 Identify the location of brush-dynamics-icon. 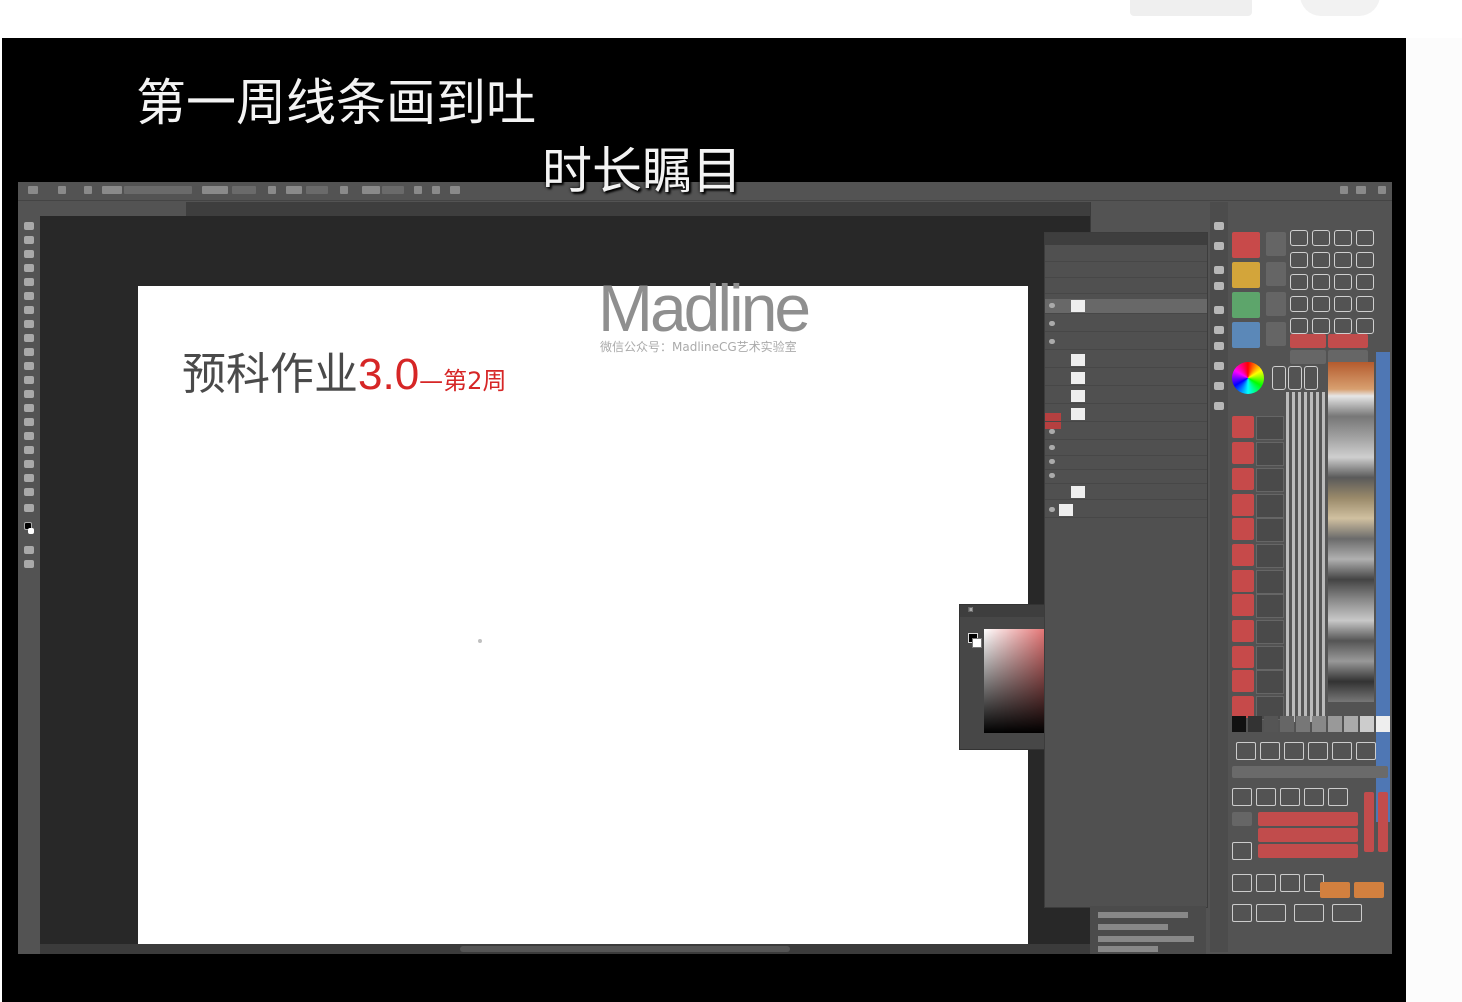
(1295, 378).